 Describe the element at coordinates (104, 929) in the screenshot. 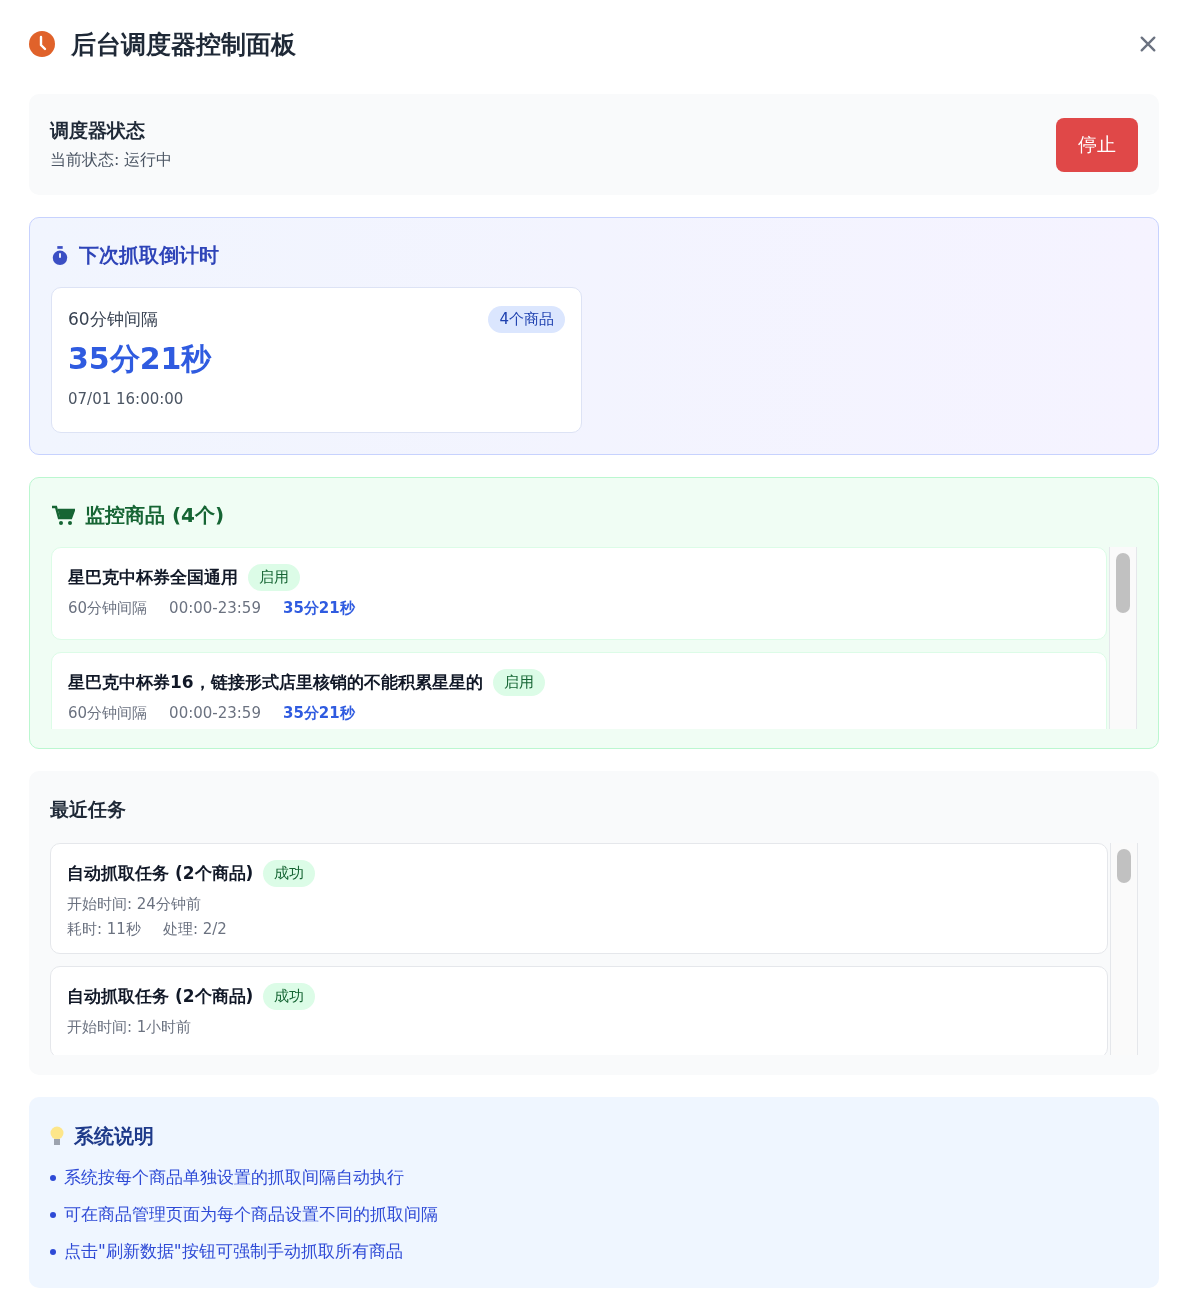

I see `duration-text: 耗时: 11秒` at that location.